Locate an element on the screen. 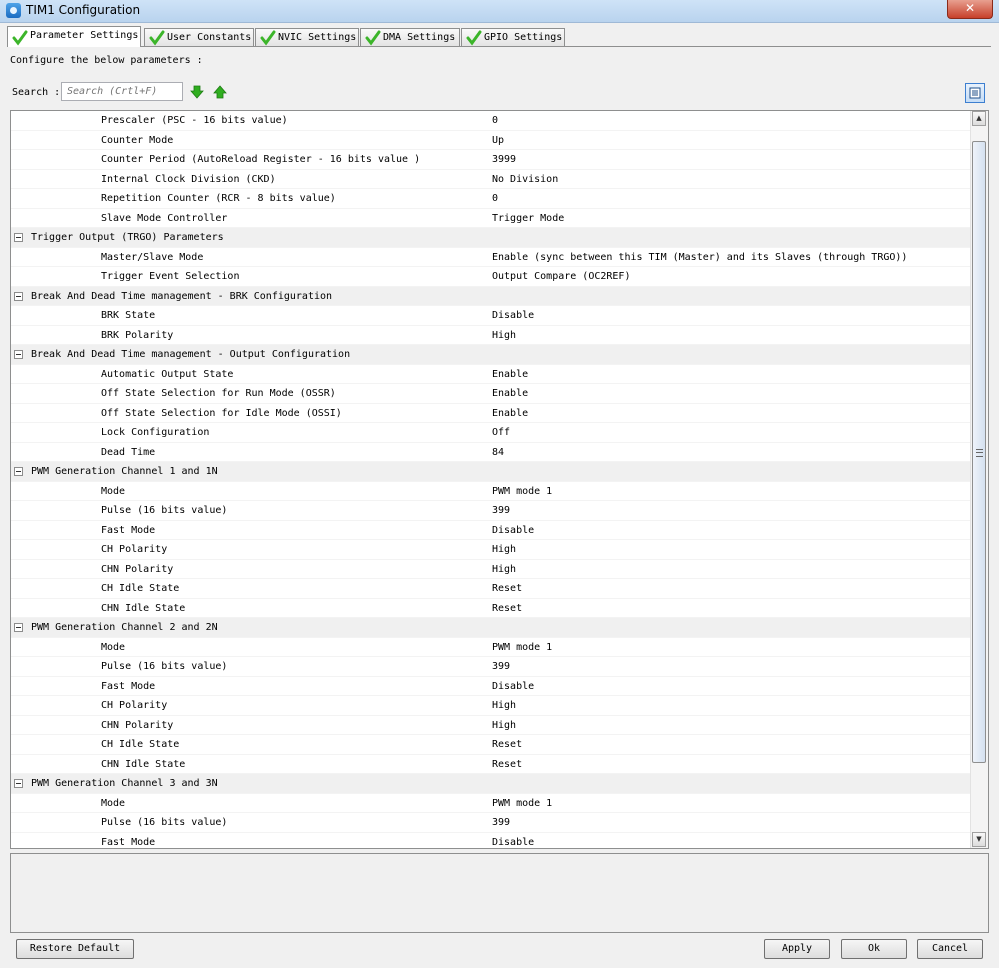 This screenshot has height=968, width=999. parameter-value: 3999 is located at coordinates (504, 160).